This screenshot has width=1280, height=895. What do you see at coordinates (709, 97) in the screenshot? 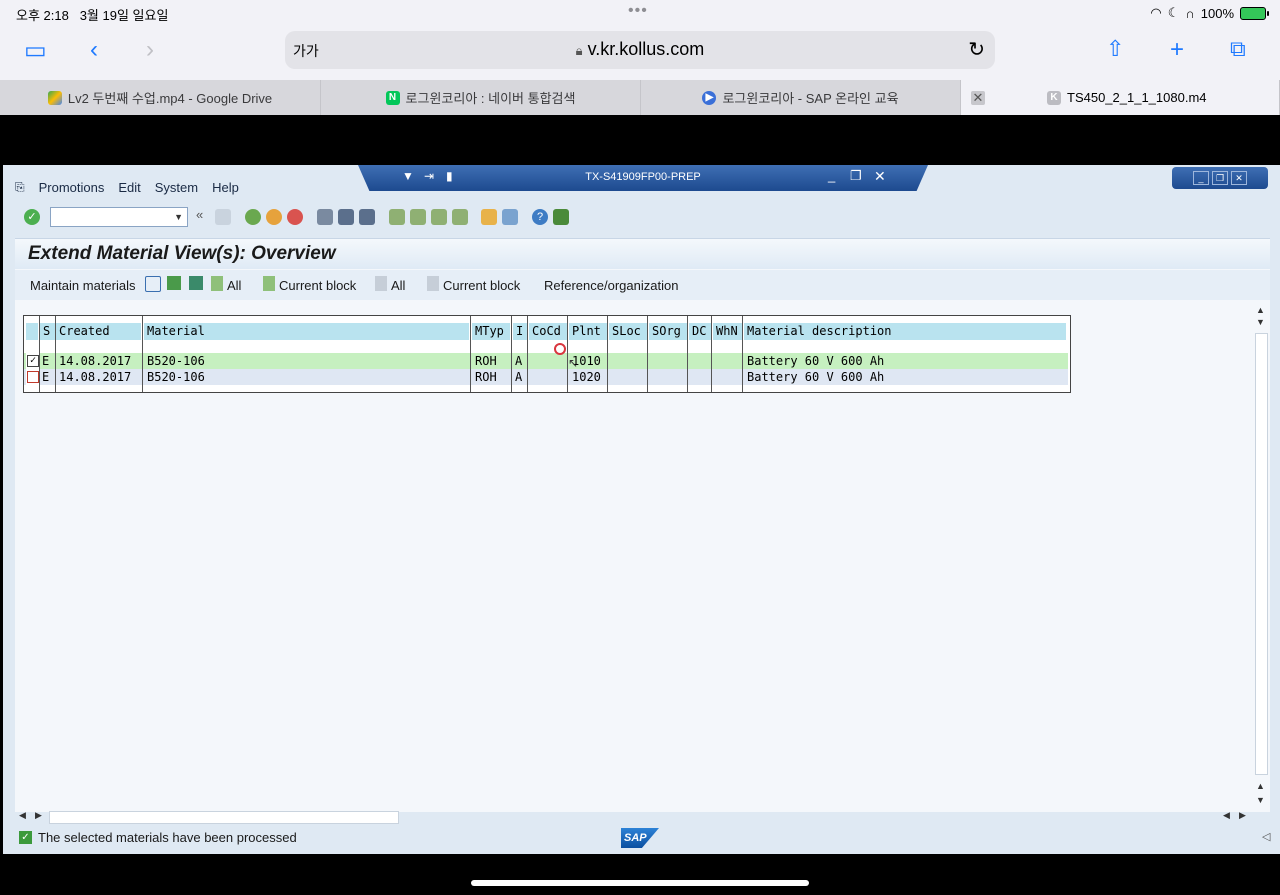
I see `play-icon: ▶` at bounding box center [709, 97].